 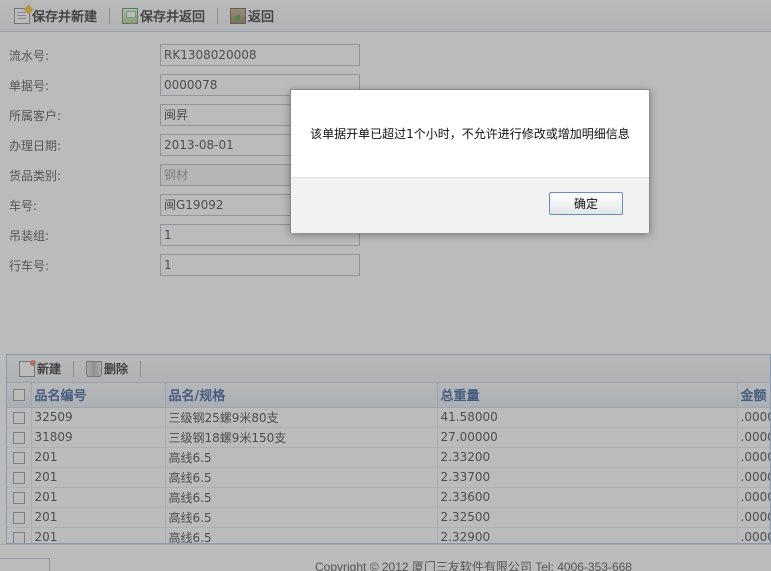 I want to click on alert-dialog-footer: 确定, so click(x=470, y=205).